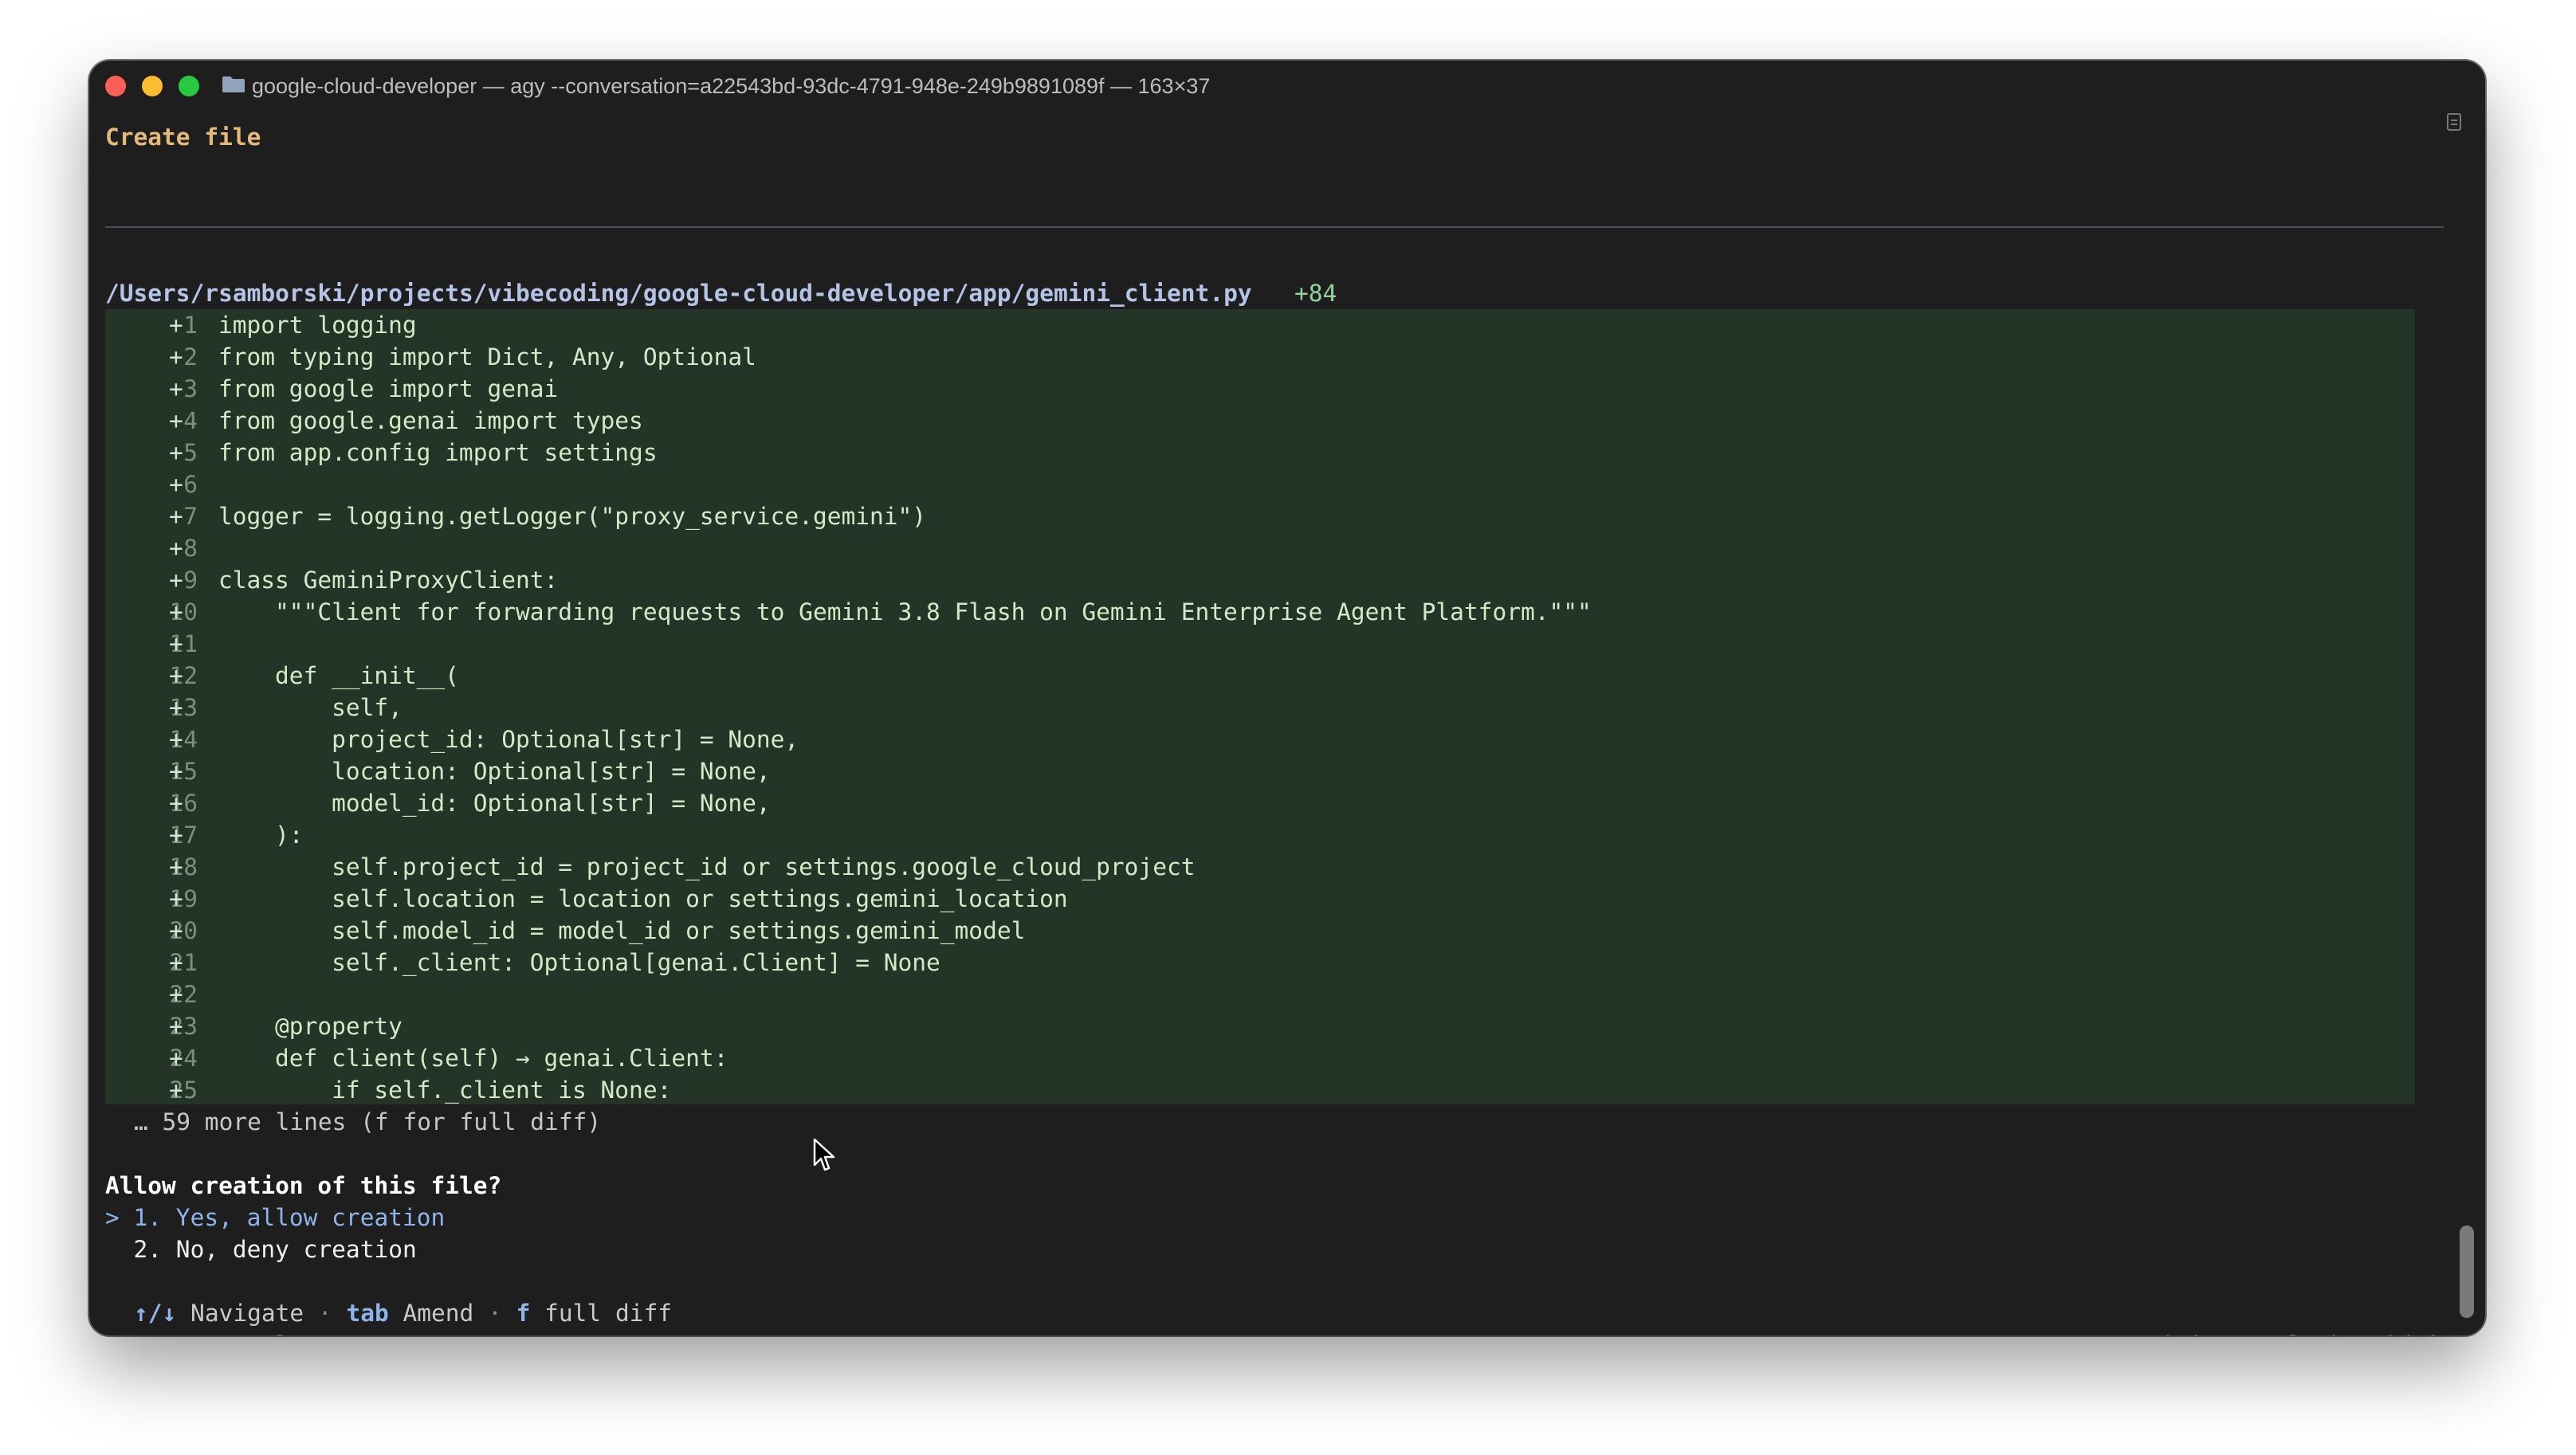 This screenshot has height=1455, width=2576. I want to click on code-text: ):, so click(261, 835).